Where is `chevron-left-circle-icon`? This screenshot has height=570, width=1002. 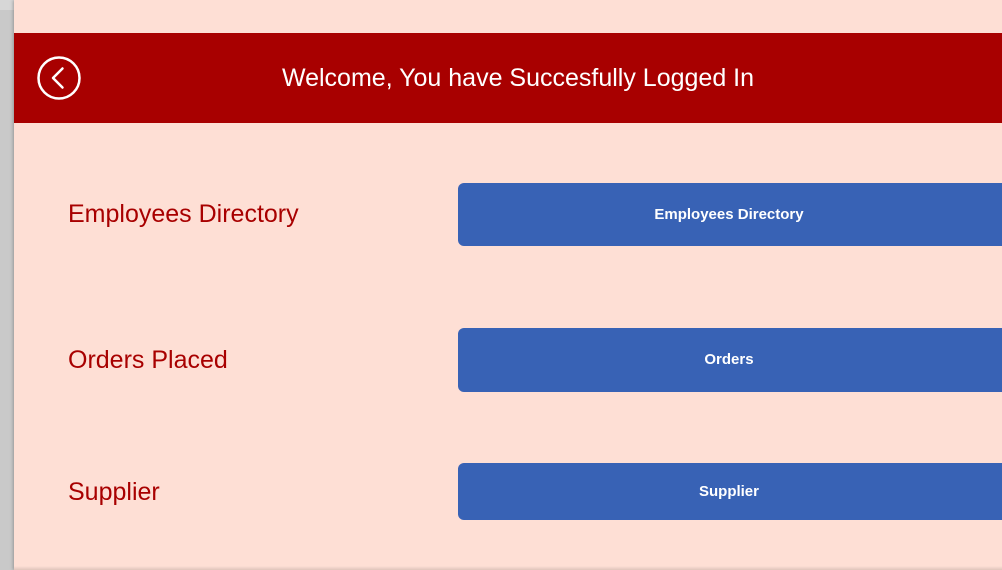
chevron-left-circle-icon is located at coordinates (59, 78).